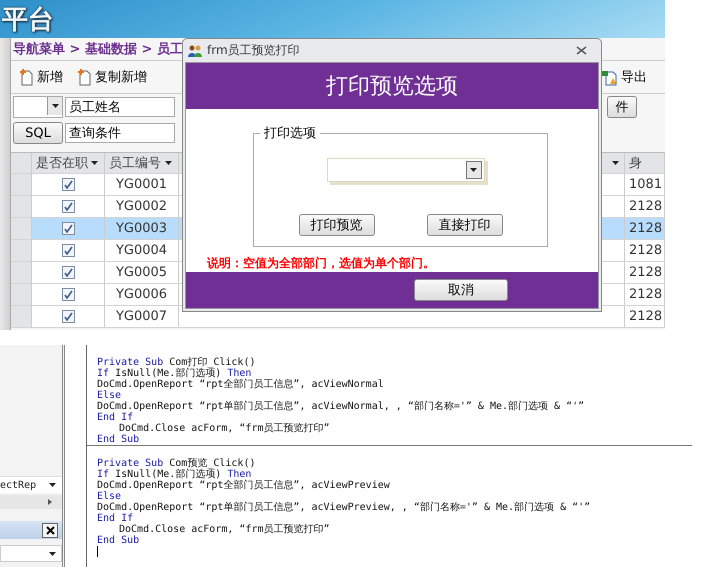 This screenshot has width=725, height=567. What do you see at coordinates (344, 507) in the screenshot?
I see `code-line: DoCmd.OpenReport “rpt单部门员工信息”, acViewPreview, , “部门名称='” & Me.部门选项 & “'”` at bounding box center [344, 507].